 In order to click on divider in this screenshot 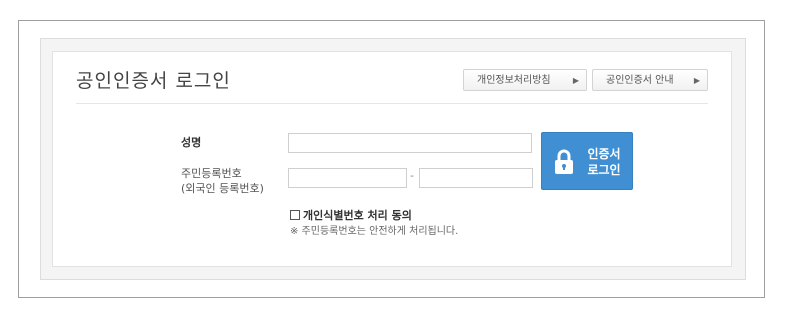, I will do `click(392, 103)`.